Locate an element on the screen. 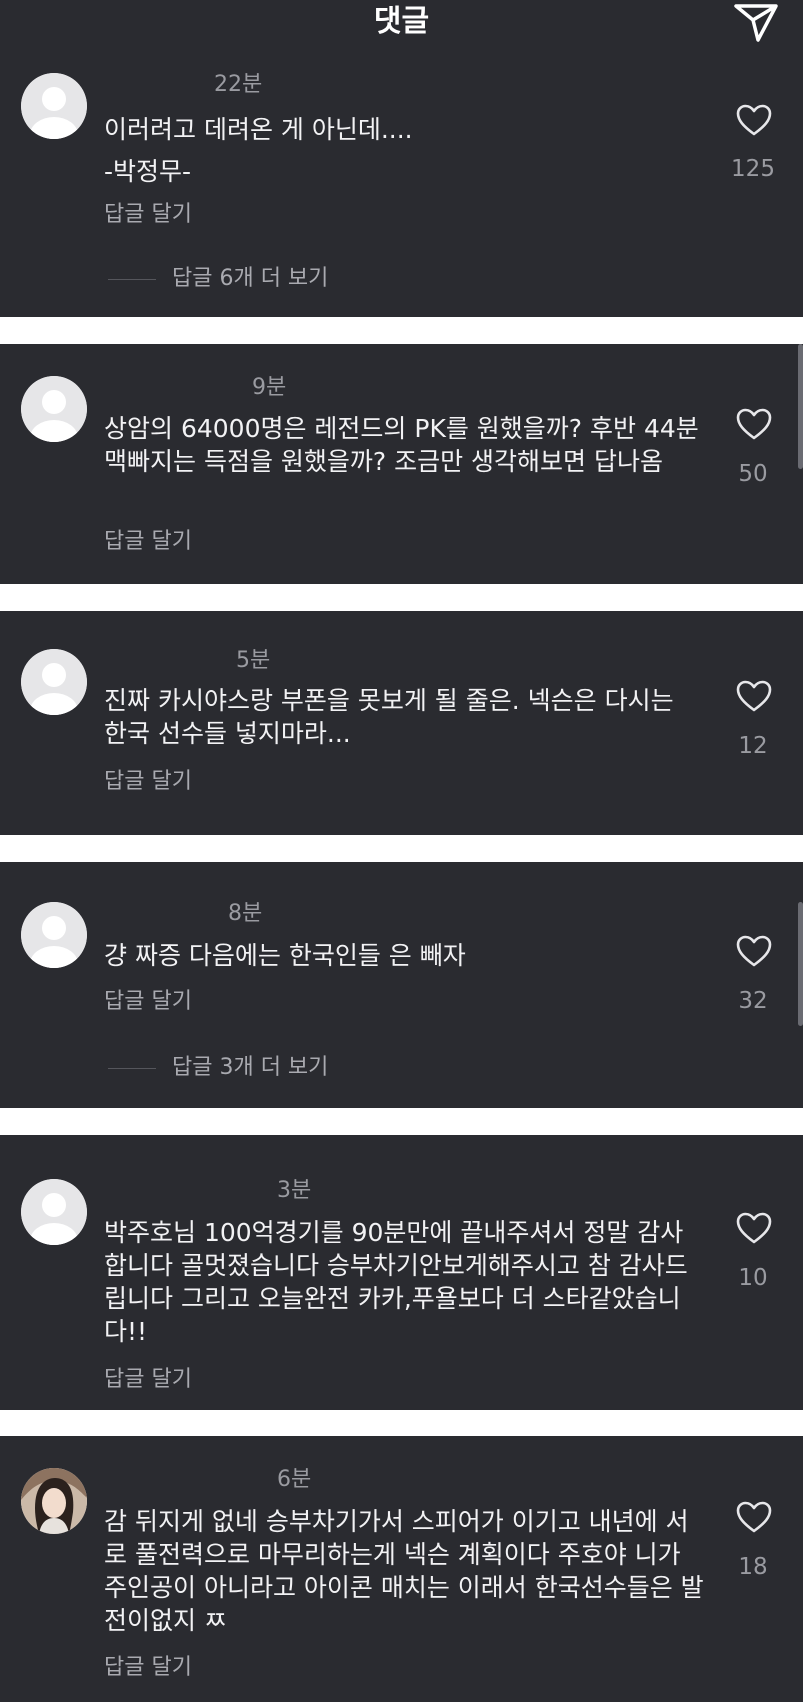  like-count: 10 is located at coordinates (753, 1278).